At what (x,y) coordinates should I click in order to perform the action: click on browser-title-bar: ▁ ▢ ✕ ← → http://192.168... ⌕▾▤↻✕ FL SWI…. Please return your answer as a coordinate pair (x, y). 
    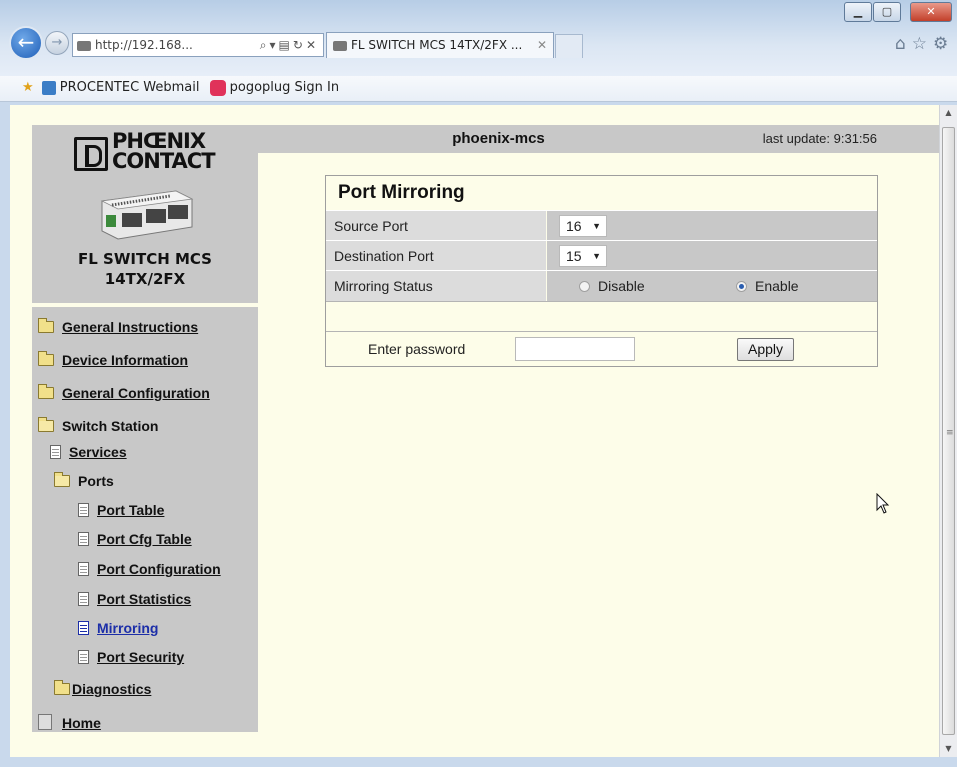
    Looking at the image, I should click on (478, 38).